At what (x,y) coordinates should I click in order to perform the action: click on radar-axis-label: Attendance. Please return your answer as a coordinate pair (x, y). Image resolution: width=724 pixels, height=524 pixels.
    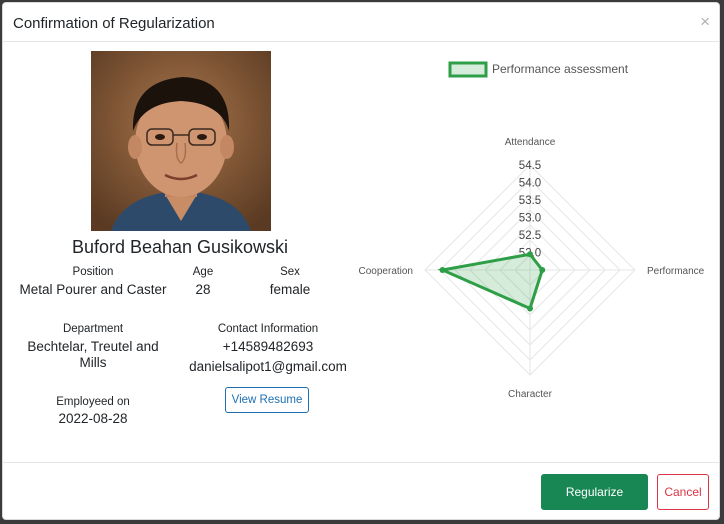
    Looking at the image, I should click on (530, 142).